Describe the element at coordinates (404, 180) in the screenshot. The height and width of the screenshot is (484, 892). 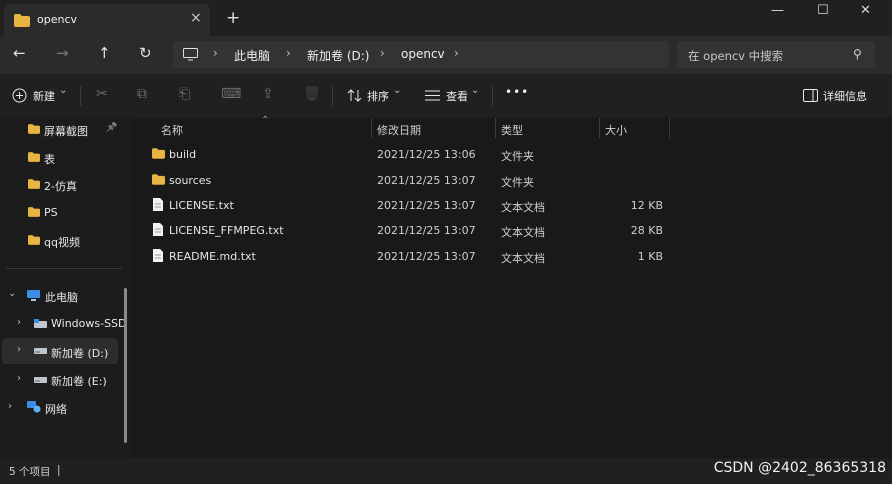
I see `table-row: sources 2021/12/25 13:07 文件夹` at that location.